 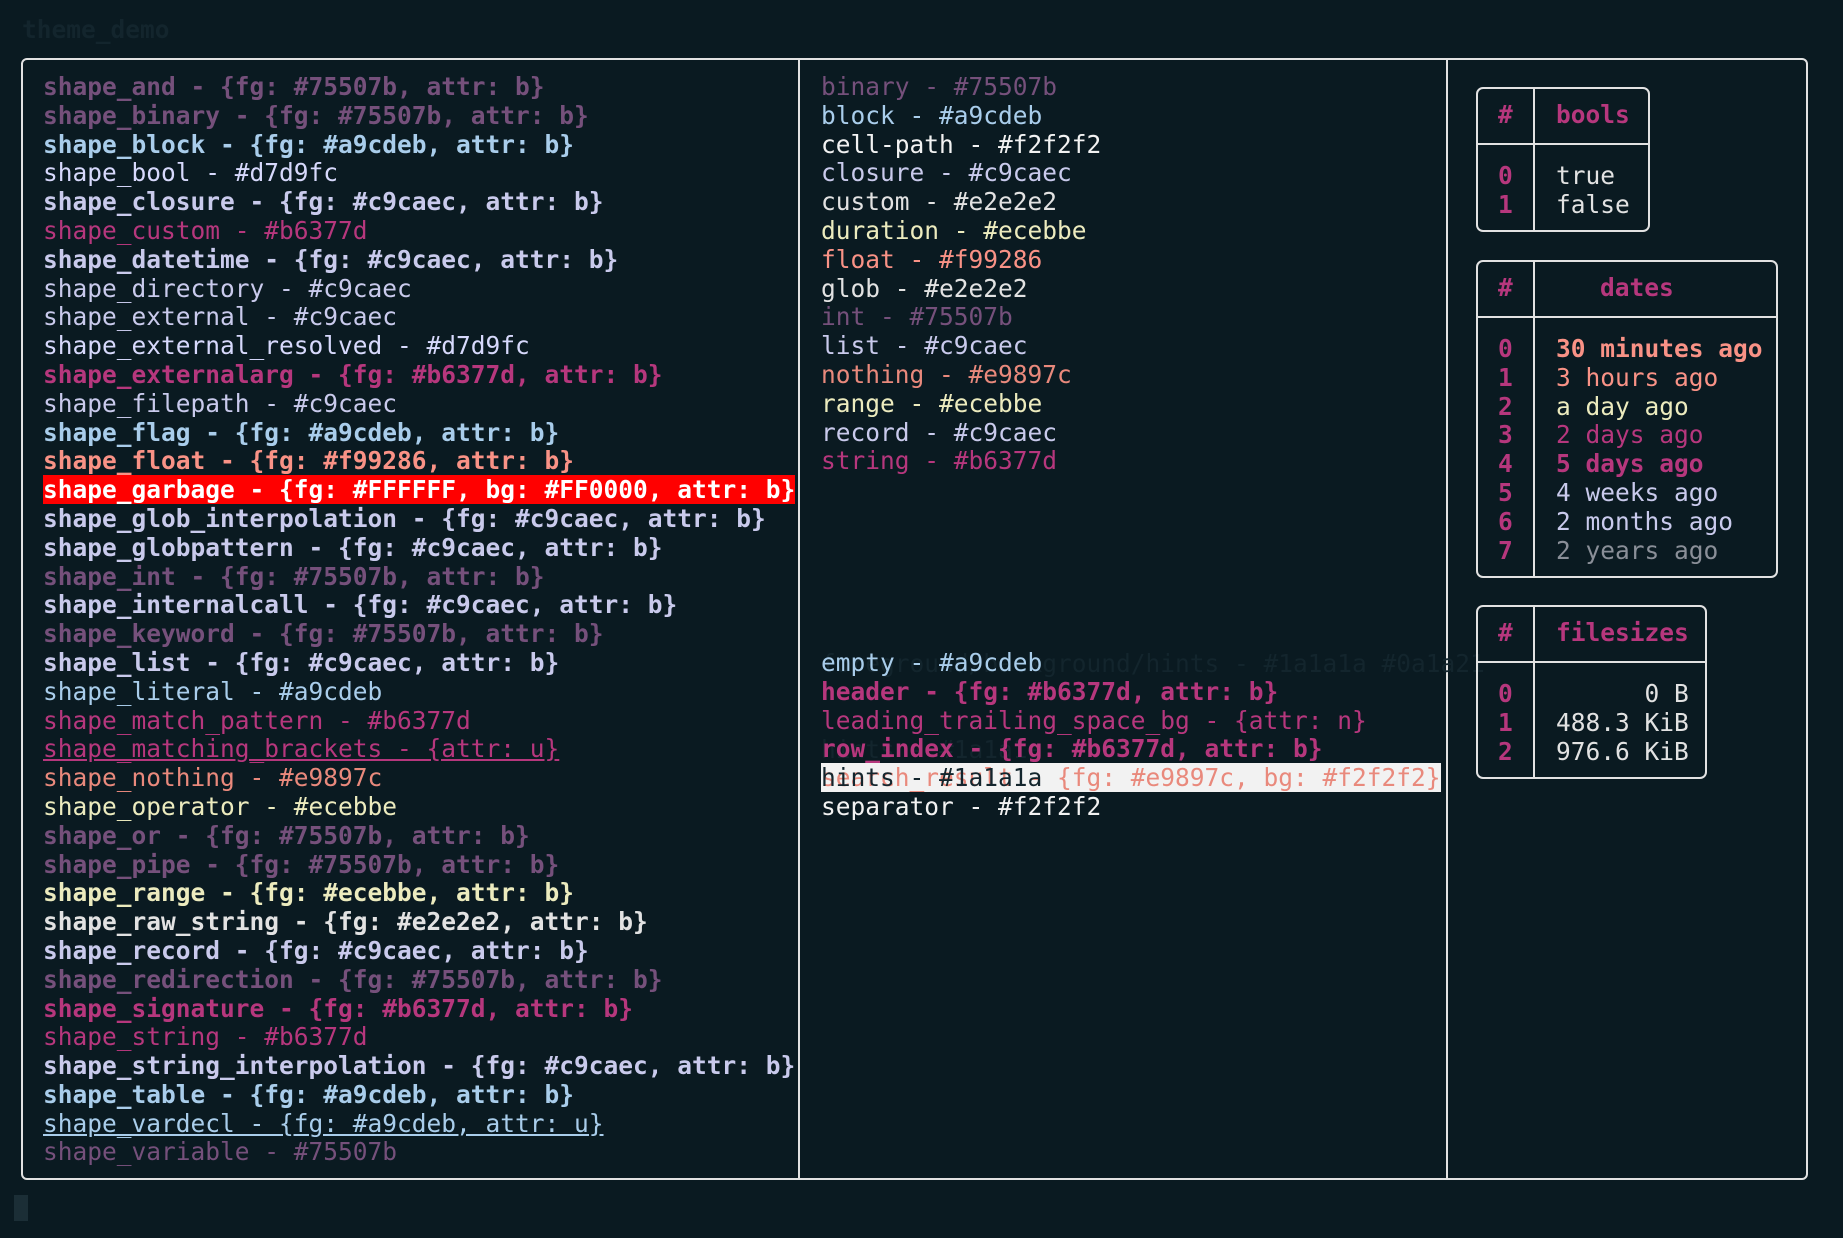 What do you see at coordinates (96, 29) in the screenshot?
I see `window-title: theme_demo` at bounding box center [96, 29].